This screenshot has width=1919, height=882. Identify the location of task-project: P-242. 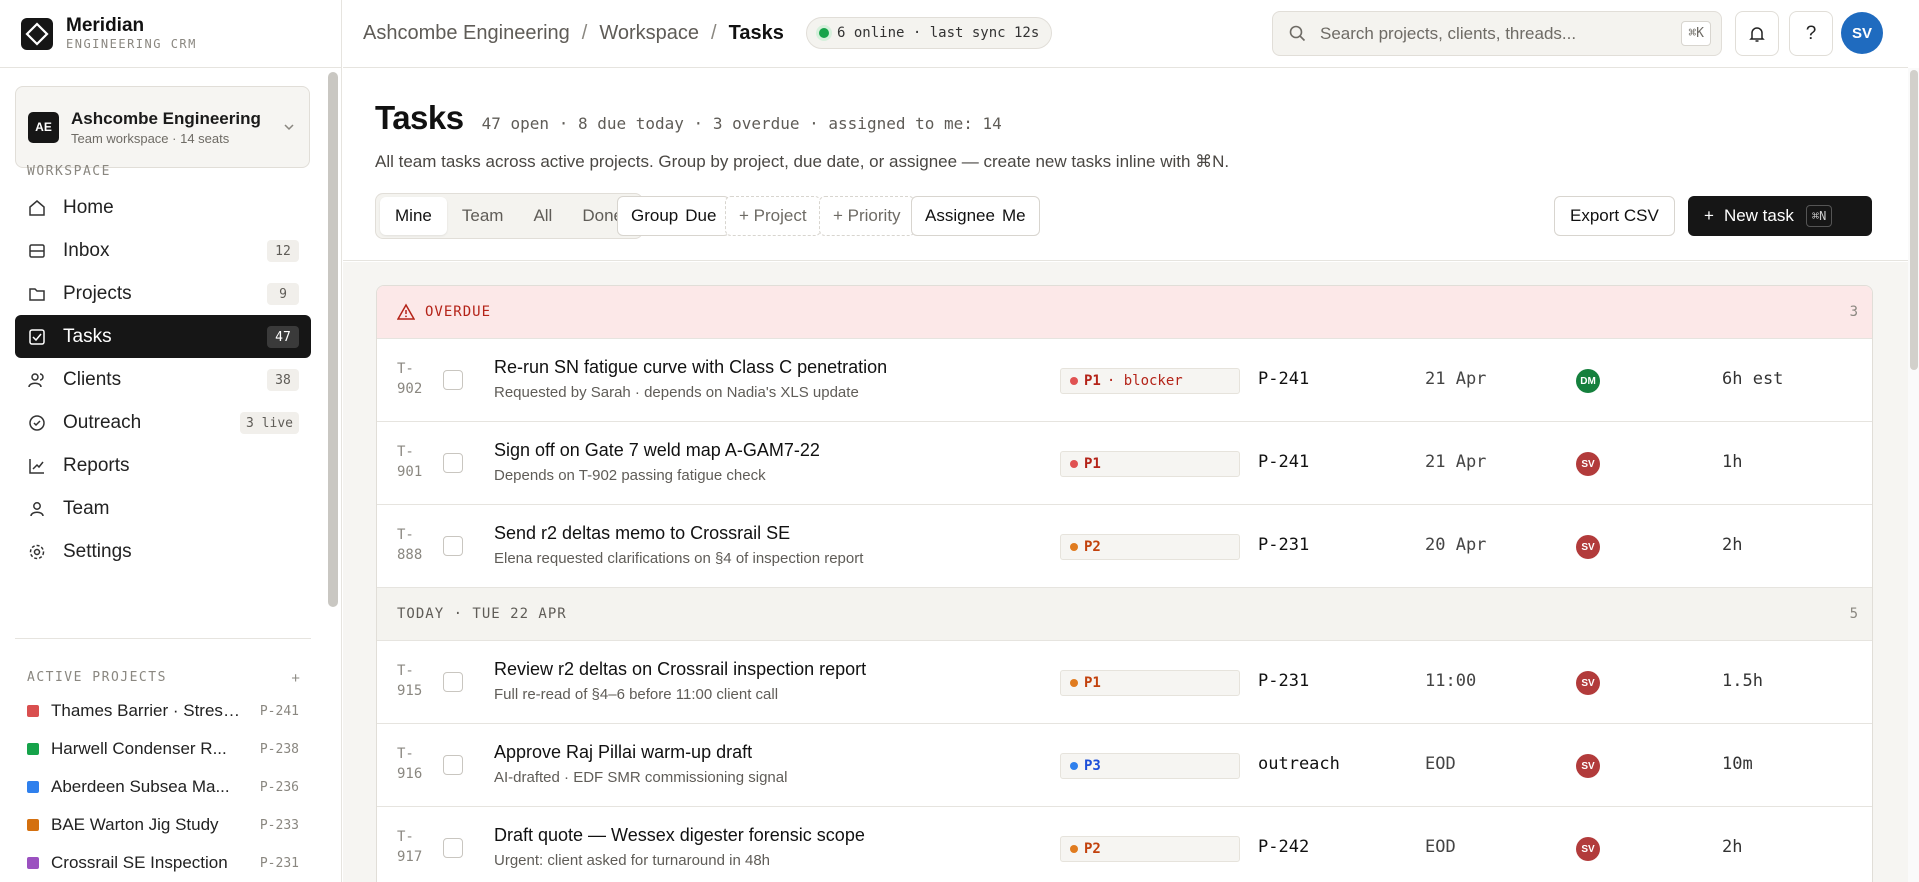
(1283, 847).